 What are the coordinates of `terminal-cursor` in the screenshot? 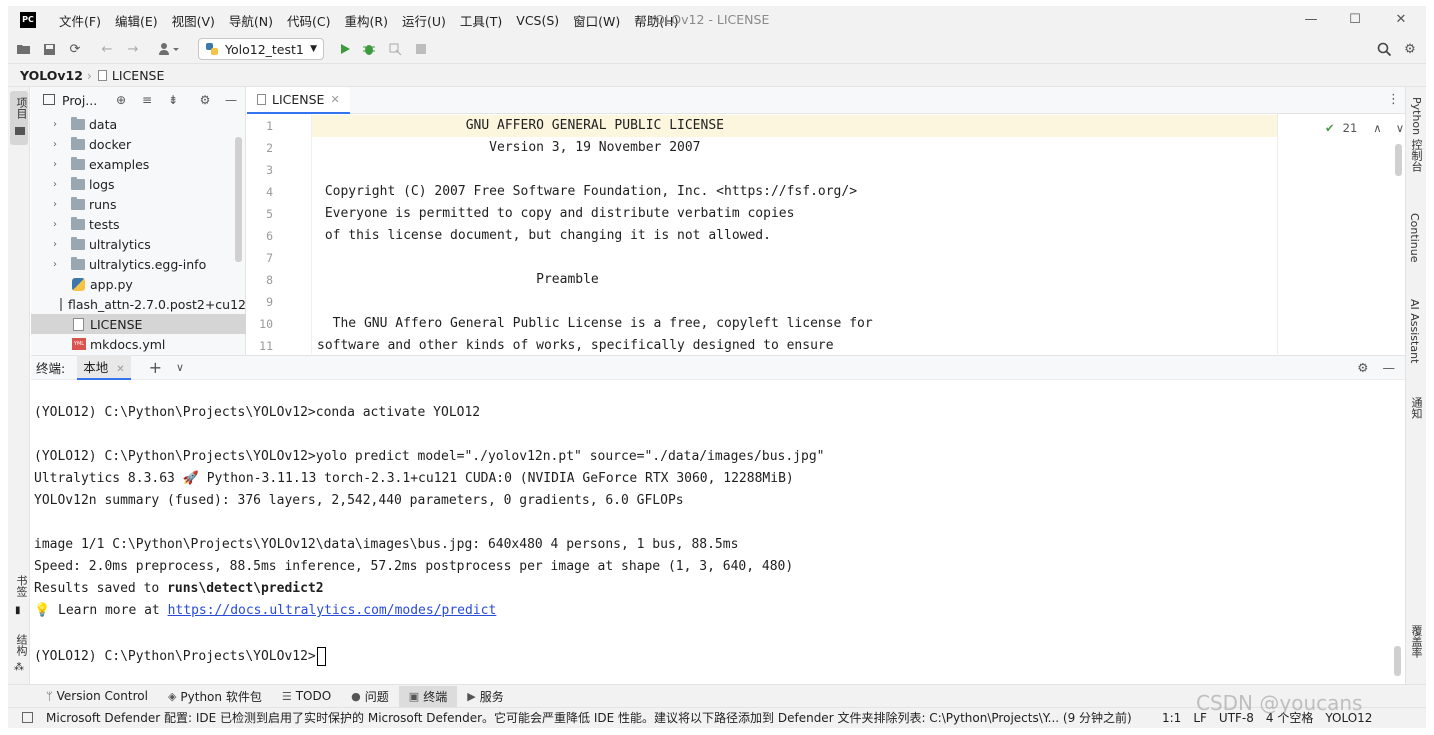 It's located at (321, 656).